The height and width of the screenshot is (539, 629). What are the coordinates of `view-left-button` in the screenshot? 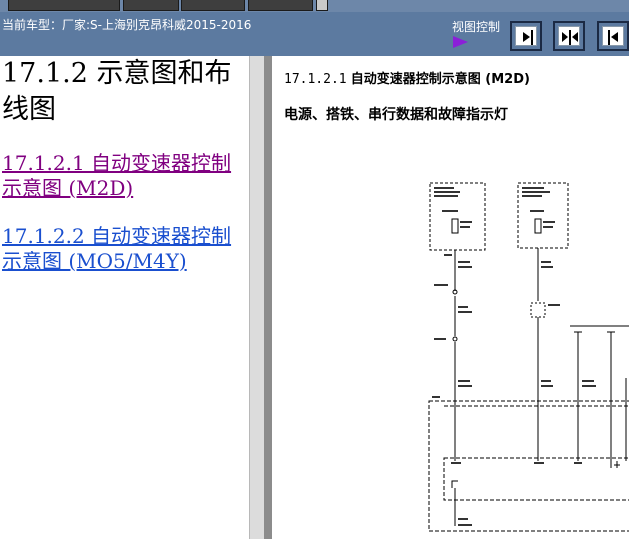 It's located at (526, 36).